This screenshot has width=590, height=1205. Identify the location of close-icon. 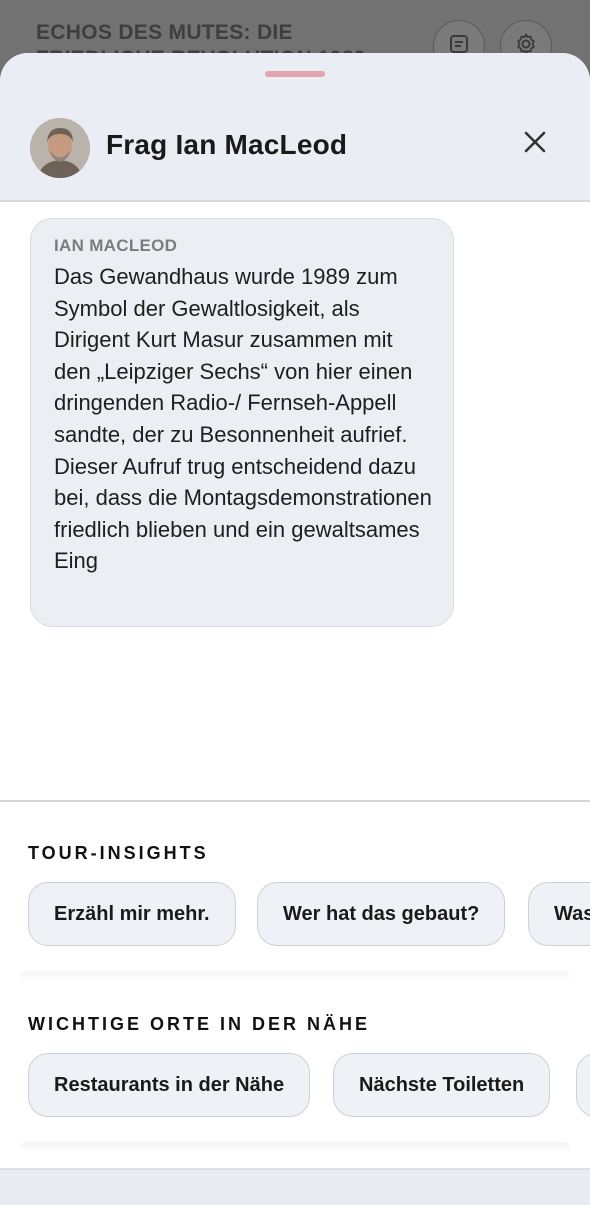
(535, 144).